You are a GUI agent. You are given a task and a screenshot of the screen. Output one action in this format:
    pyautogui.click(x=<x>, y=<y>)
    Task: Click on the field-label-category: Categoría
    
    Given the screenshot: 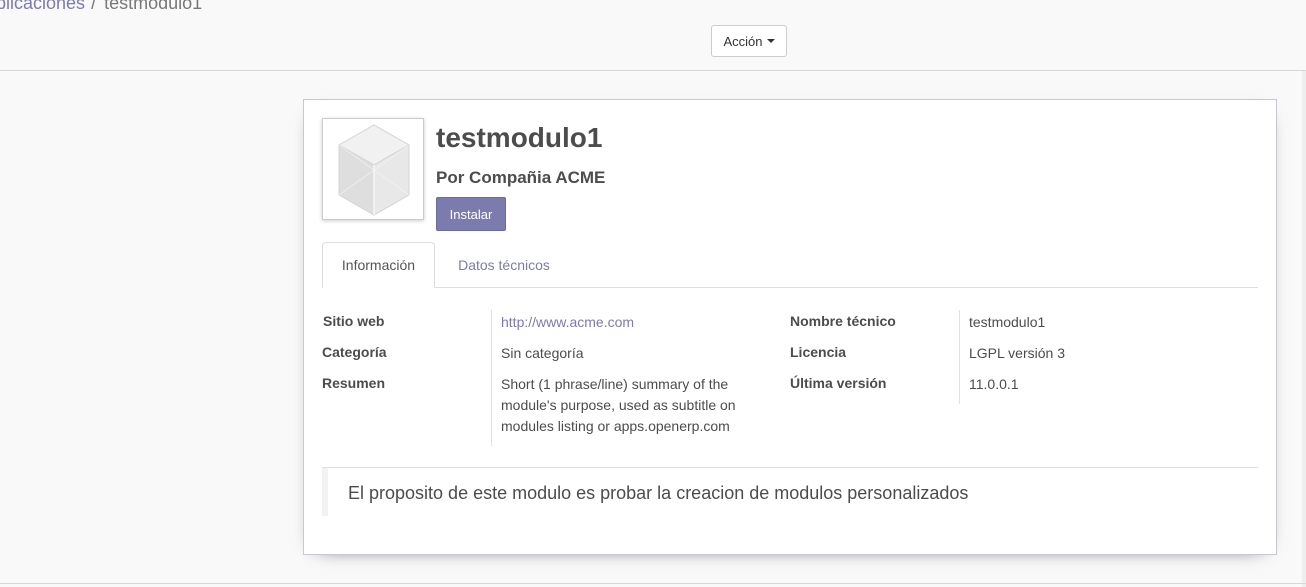 What is the action you would take?
    pyautogui.click(x=354, y=352)
    